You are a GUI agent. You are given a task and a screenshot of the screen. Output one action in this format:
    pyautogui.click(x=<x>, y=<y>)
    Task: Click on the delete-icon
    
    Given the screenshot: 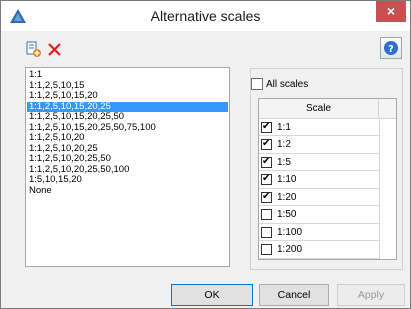 What is the action you would take?
    pyautogui.click(x=55, y=49)
    